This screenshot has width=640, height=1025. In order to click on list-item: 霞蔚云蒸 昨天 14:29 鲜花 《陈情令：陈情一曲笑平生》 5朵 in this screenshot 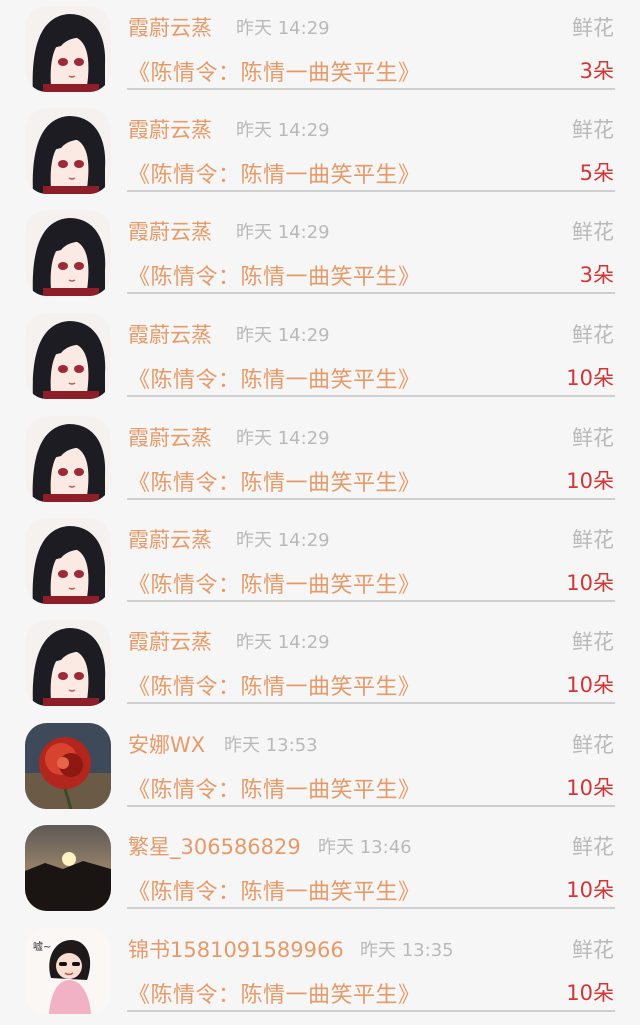, I will do `click(320, 153)`.